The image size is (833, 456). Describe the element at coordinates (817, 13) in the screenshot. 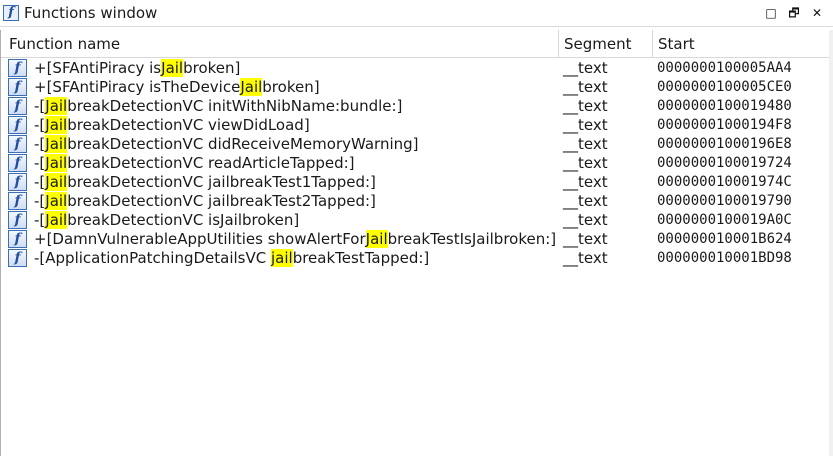

I see `close-button: ✕` at that location.